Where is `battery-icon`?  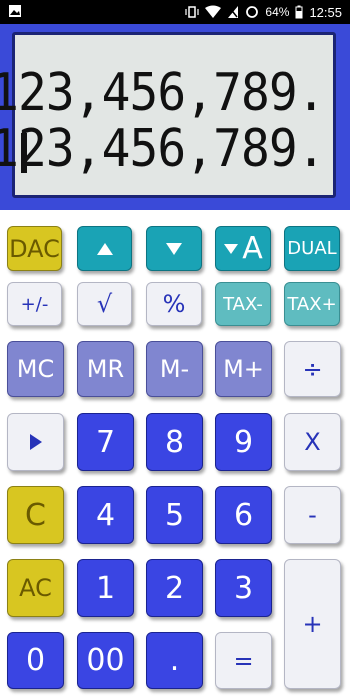 battery-icon is located at coordinates (299, 12).